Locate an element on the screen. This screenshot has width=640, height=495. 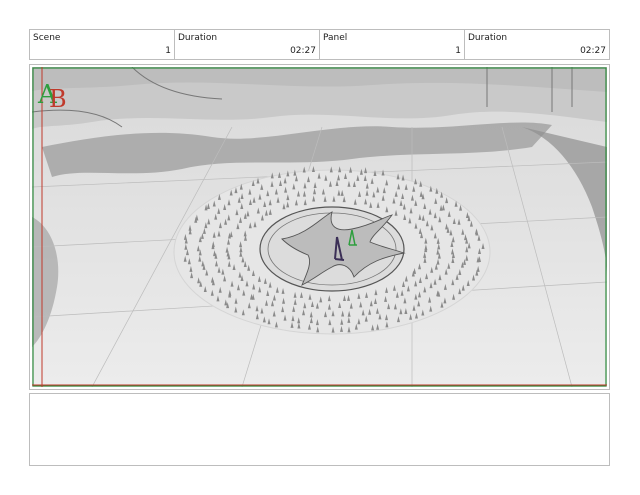
scene-duration-label: Duration is located at coordinates (198, 38).